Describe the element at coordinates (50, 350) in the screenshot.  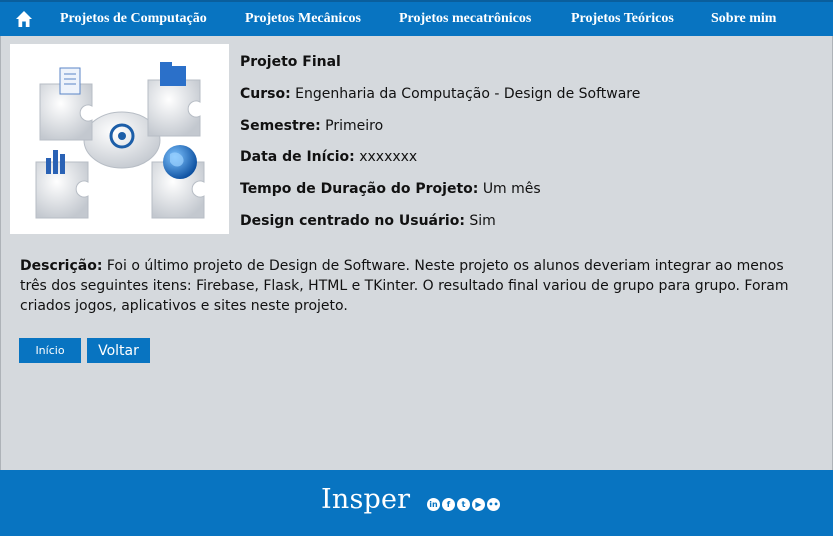
I see `home-button: Início` at that location.